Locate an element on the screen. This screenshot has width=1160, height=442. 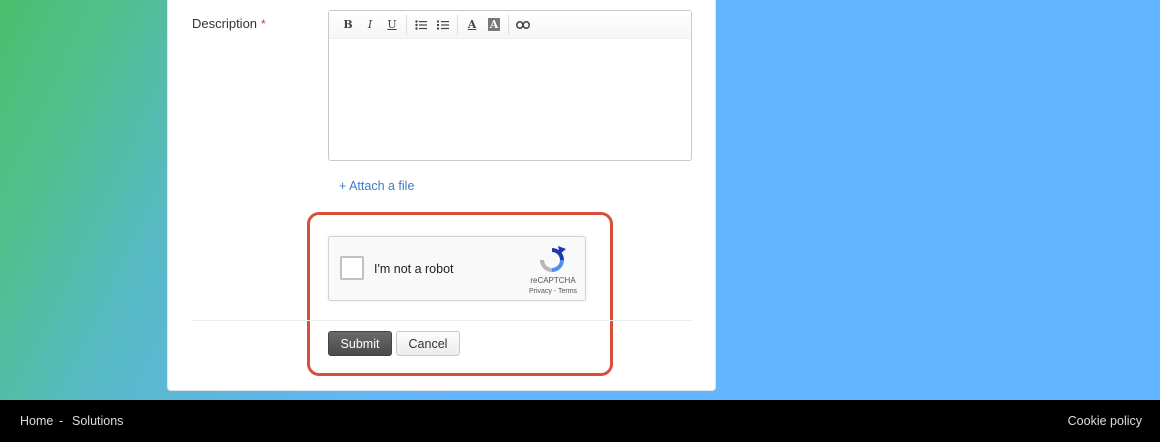
bullet-list-button is located at coordinates (421, 25).